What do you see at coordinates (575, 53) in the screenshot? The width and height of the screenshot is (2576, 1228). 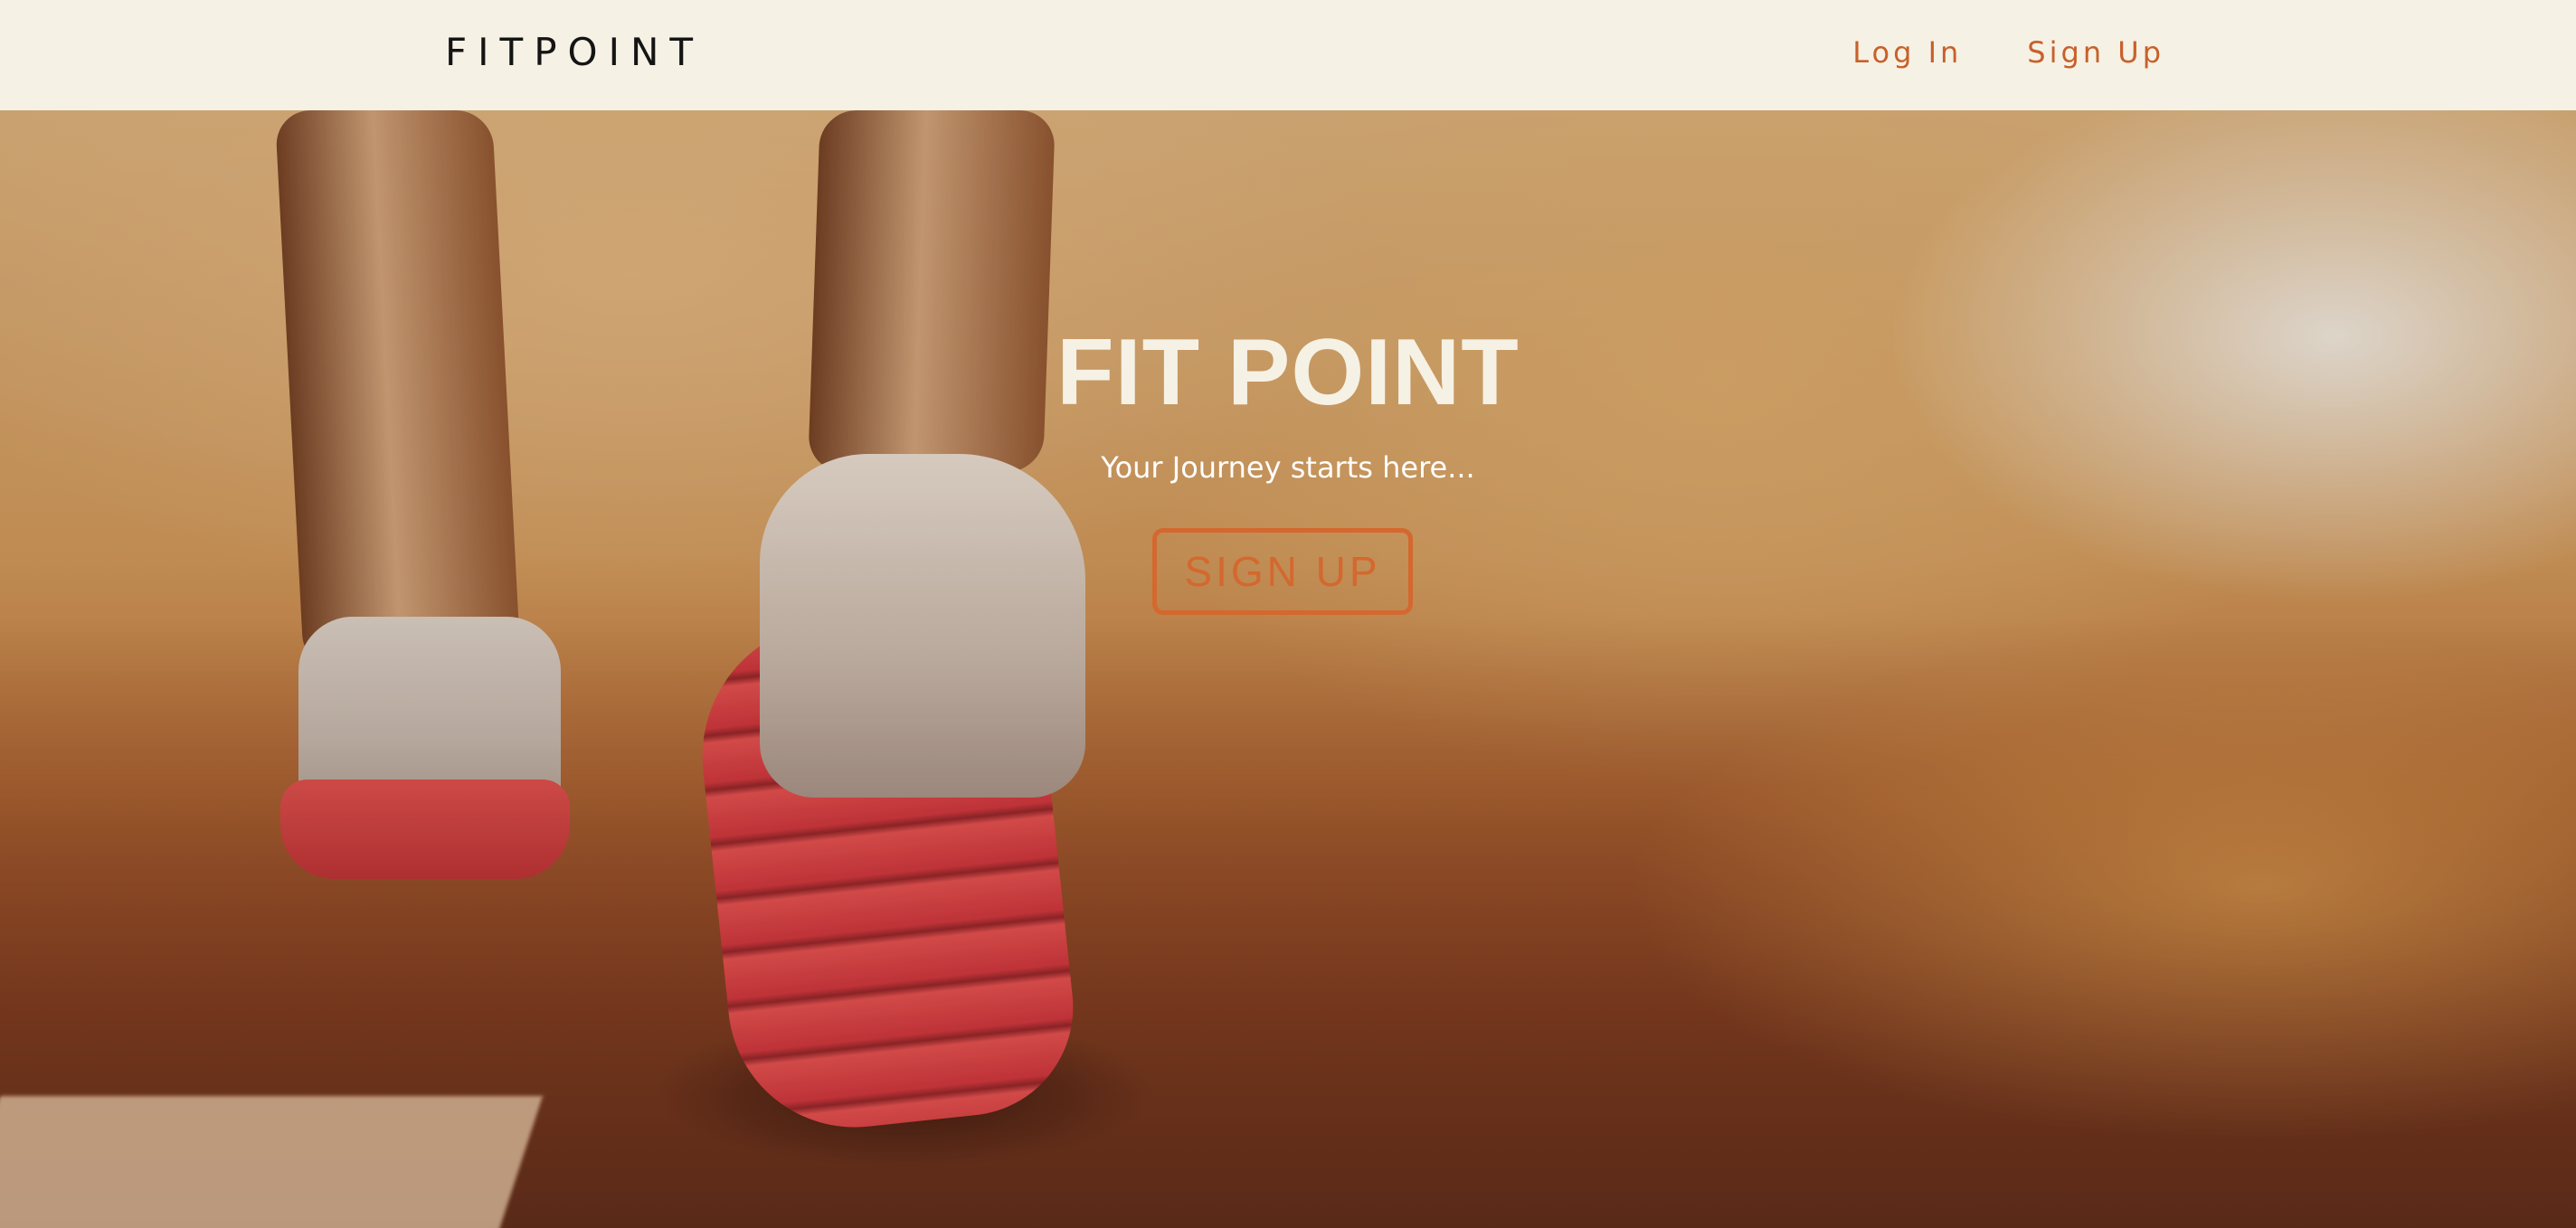 I see `brand-logo: FITPOINT` at bounding box center [575, 53].